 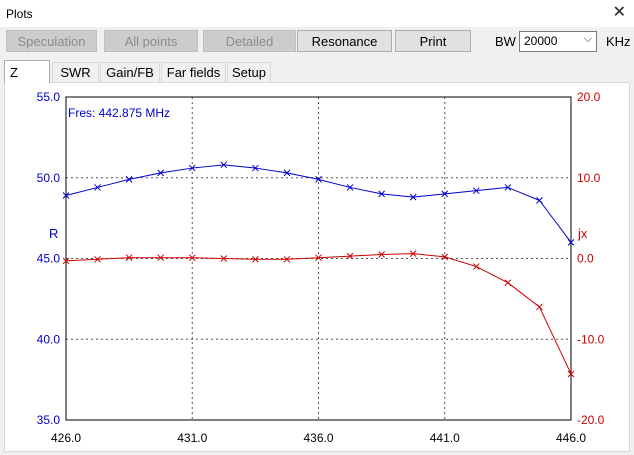 I want to click on all-points-button: All points, so click(x=151, y=41).